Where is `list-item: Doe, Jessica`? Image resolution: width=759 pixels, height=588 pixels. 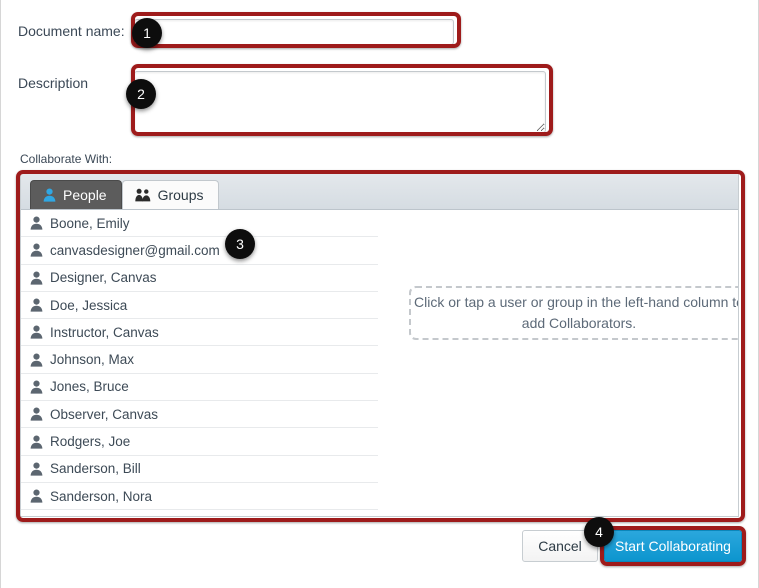 list-item: Doe, Jessica is located at coordinates (199, 306).